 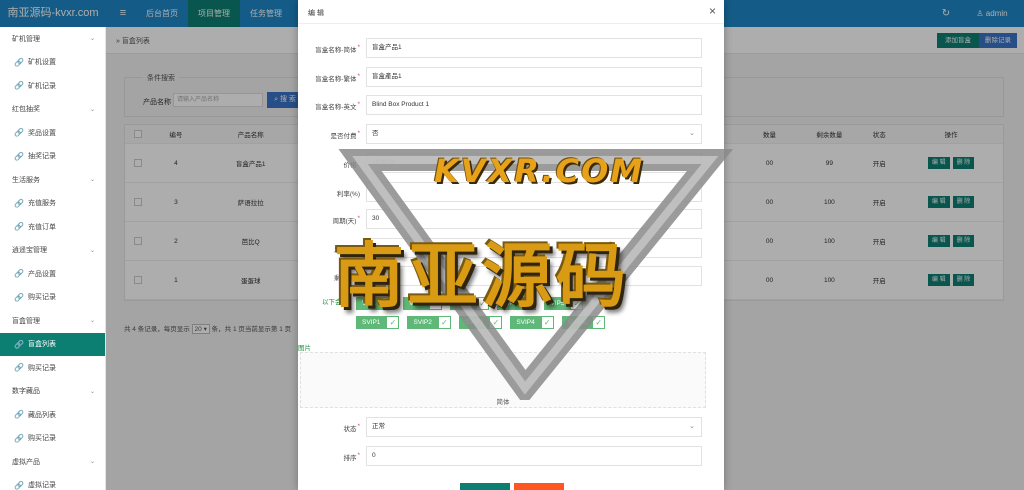 I want to click on form-row: 发放方式, so click(x=511, y=248).